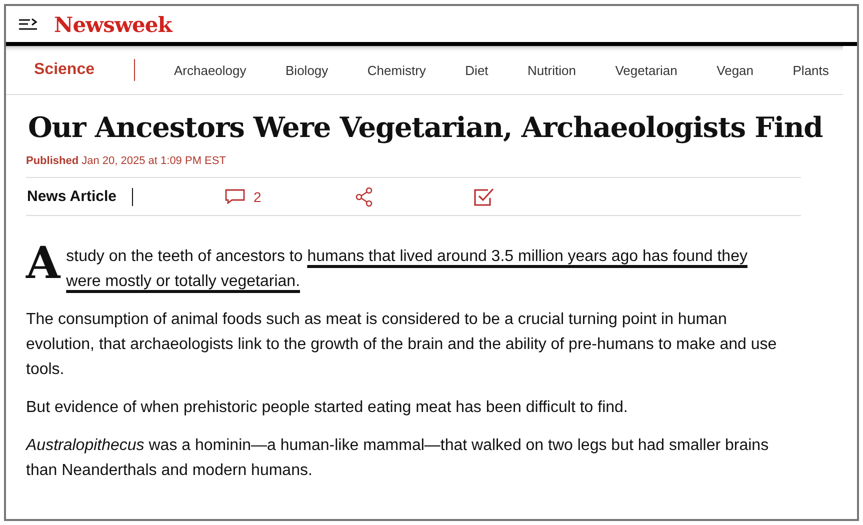 This screenshot has height=525, width=863. I want to click on drop-cap: A, so click(43, 267).